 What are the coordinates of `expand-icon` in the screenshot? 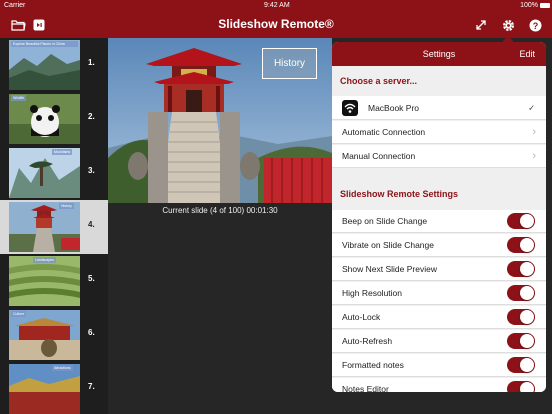 It's located at (481, 25).